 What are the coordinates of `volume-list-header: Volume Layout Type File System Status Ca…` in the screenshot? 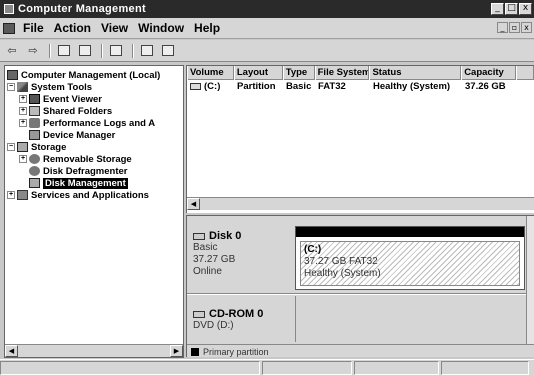 It's located at (360, 73).